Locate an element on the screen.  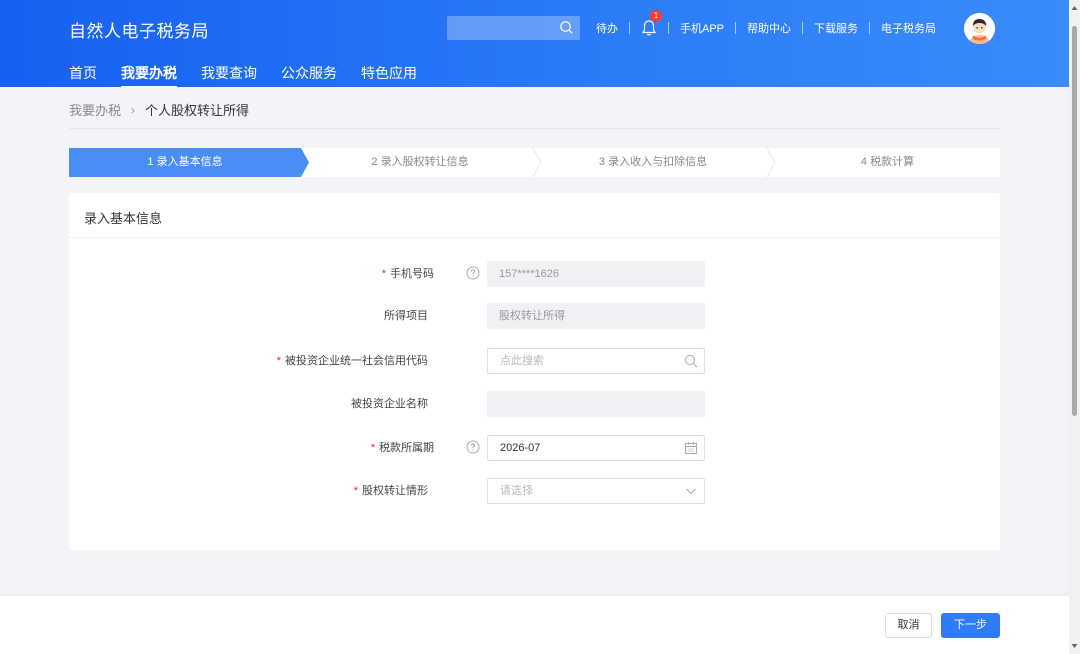
site-logo: 自然人电子税务局 is located at coordinates (139, 29).